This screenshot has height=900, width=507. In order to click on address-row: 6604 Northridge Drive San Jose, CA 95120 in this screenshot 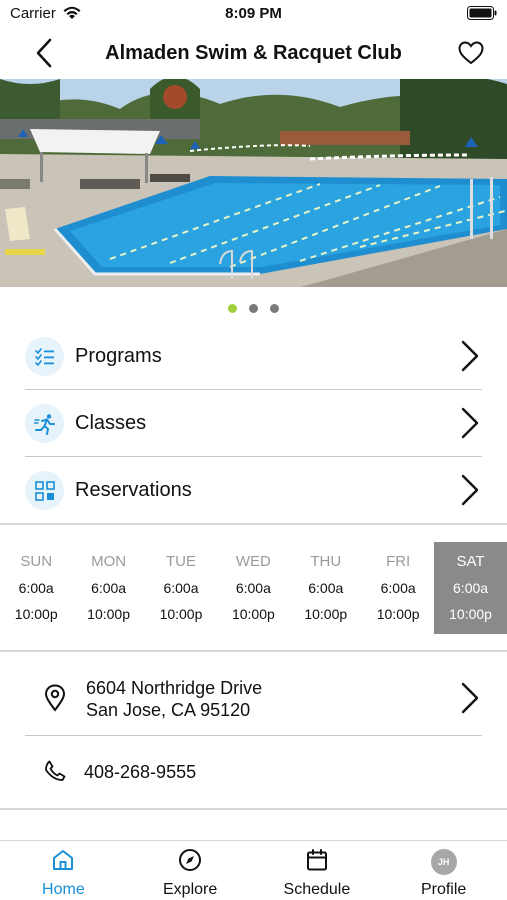, I will do `click(253, 697)`.